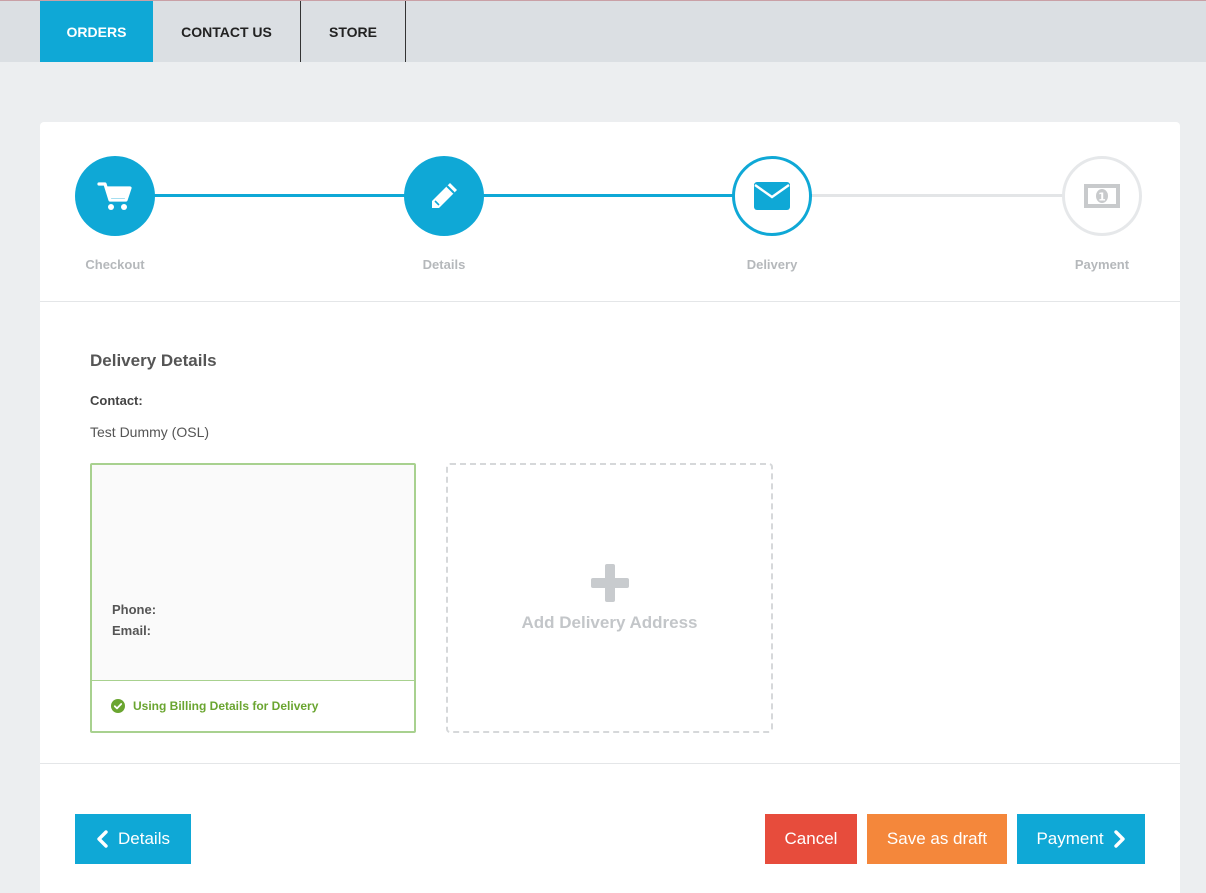 The height and width of the screenshot is (893, 1206). I want to click on cancel-button: Cancel, so click(811, 839).